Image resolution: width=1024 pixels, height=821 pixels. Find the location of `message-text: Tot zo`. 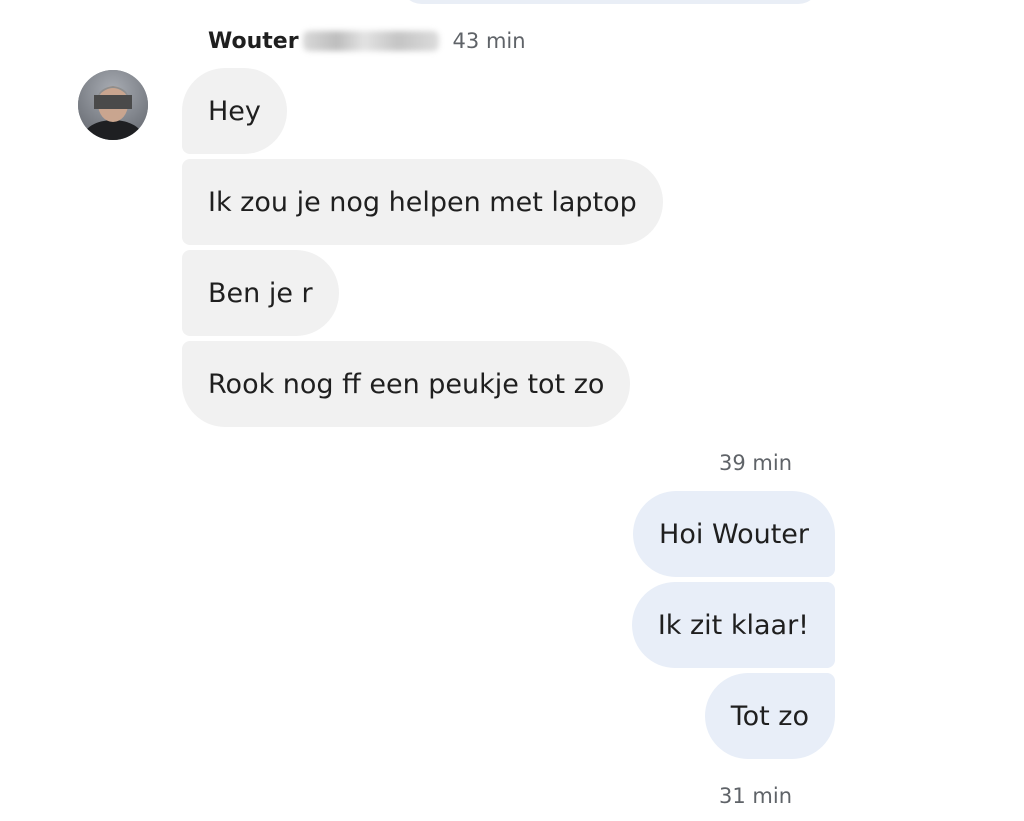

message-text: Tot zo is located at coordinates (769, 716).